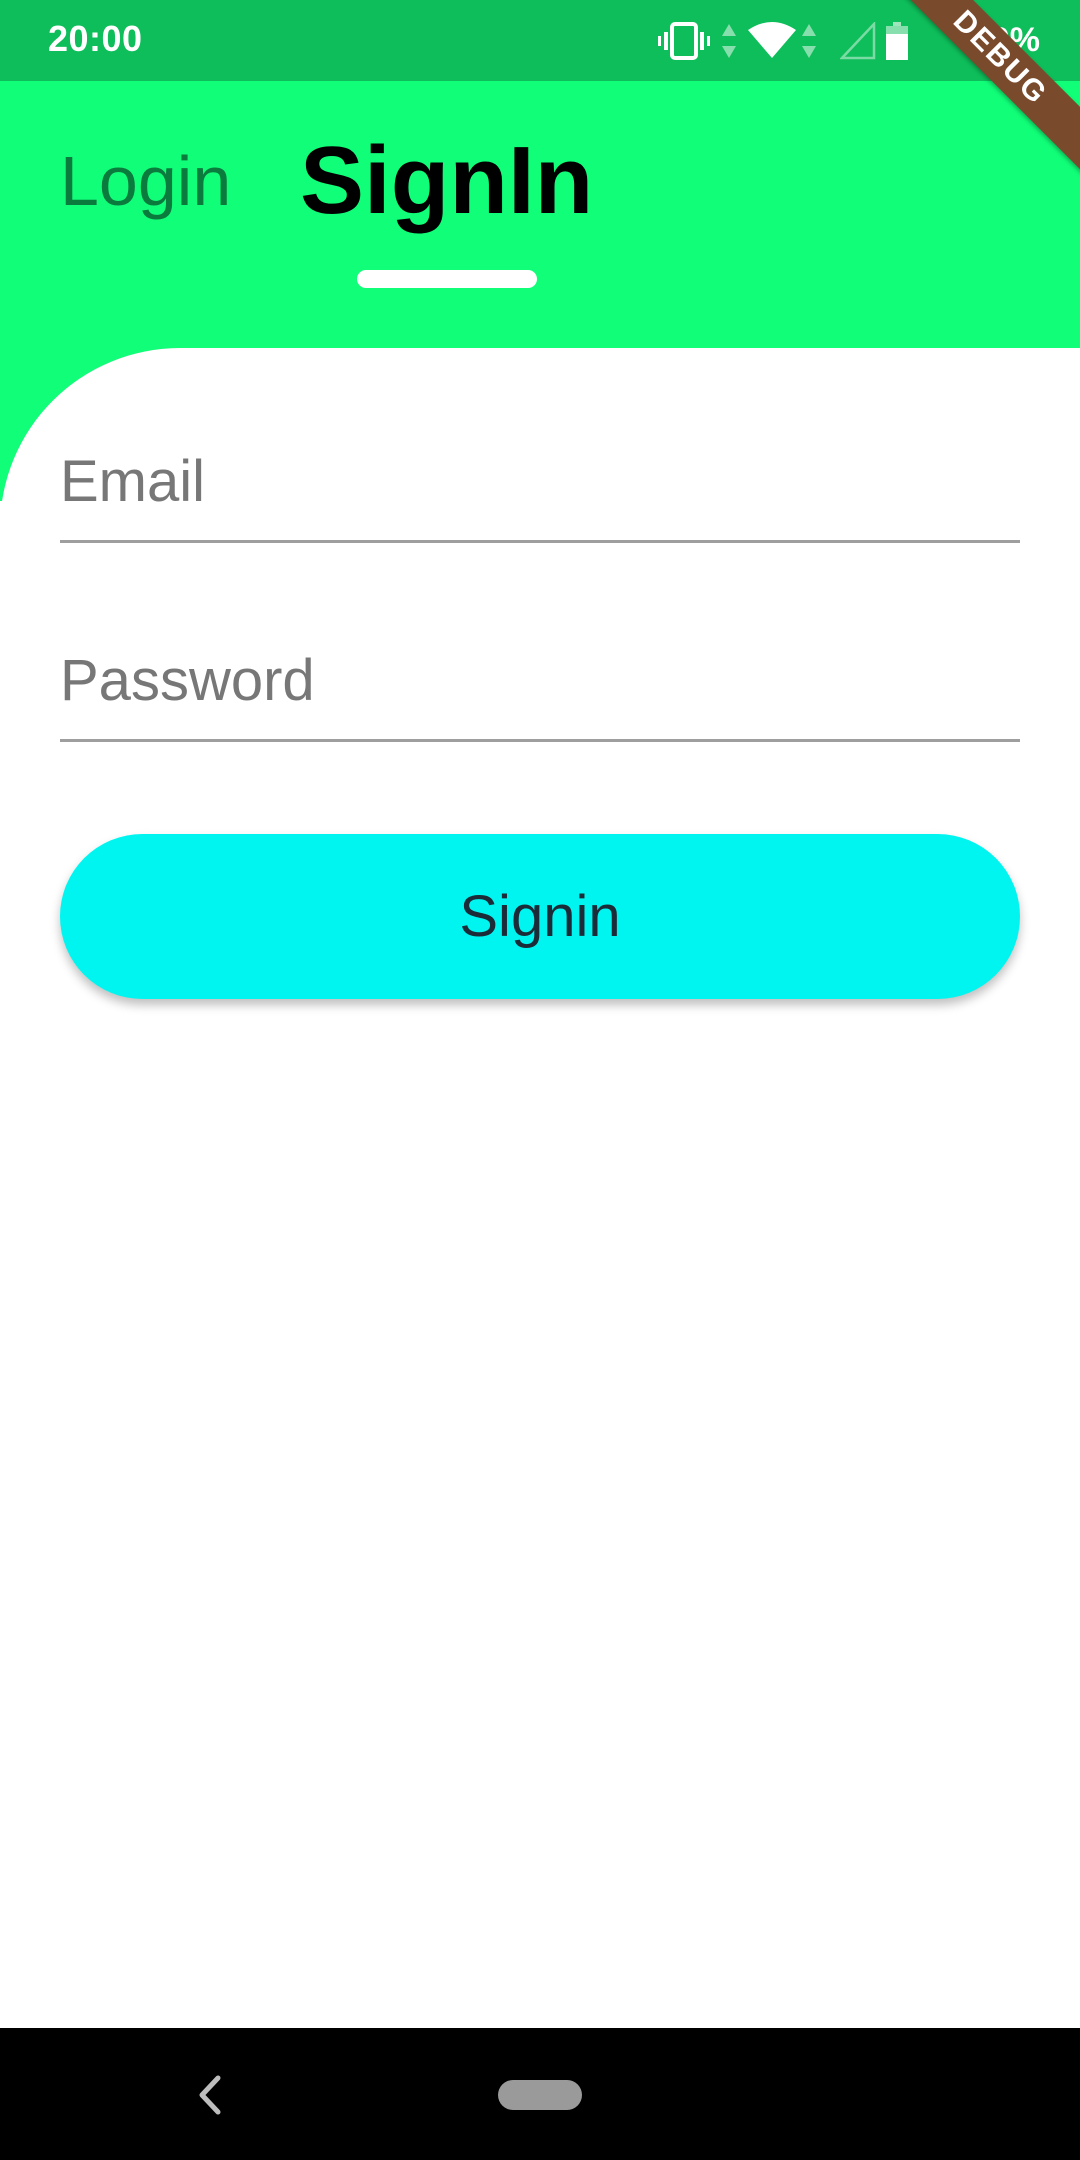 The image size is (1080, 2160). What do you see at coordinates (210, 2095) in the screenshot?
I see `back-icon` at bounding box center [210, 2095].